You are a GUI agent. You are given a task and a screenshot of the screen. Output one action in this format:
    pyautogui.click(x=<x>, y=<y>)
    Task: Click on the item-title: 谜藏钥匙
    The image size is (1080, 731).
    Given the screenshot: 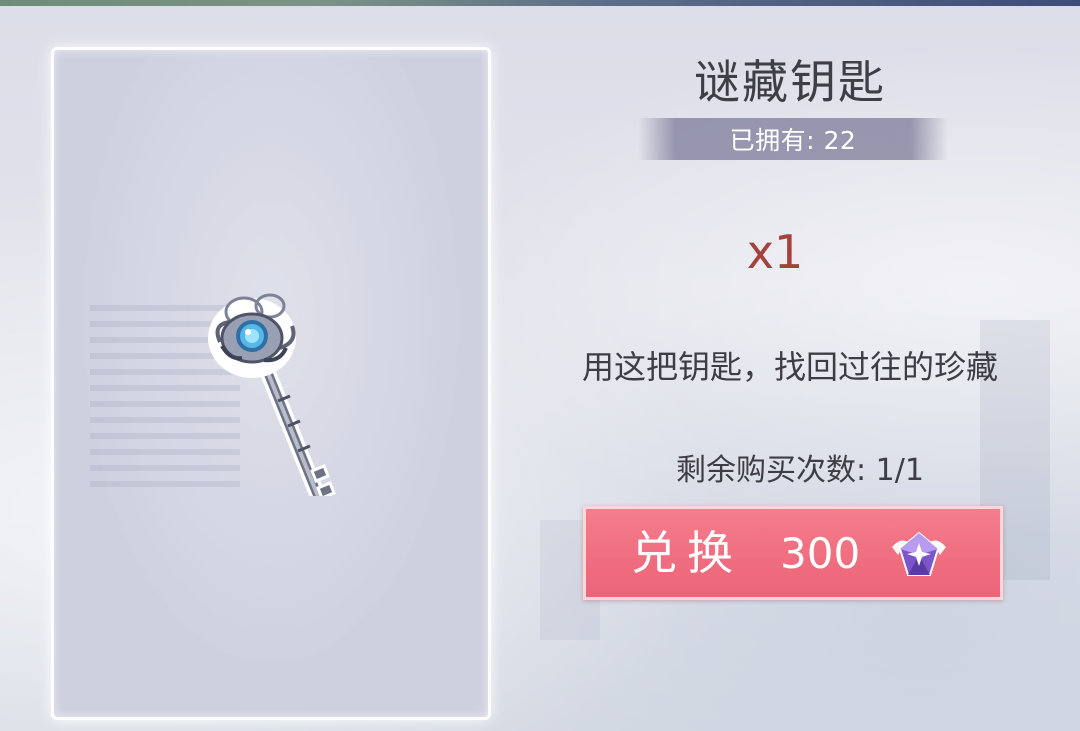 What is the action you would take?
    pyautogui.click(x=790, y=82)
    